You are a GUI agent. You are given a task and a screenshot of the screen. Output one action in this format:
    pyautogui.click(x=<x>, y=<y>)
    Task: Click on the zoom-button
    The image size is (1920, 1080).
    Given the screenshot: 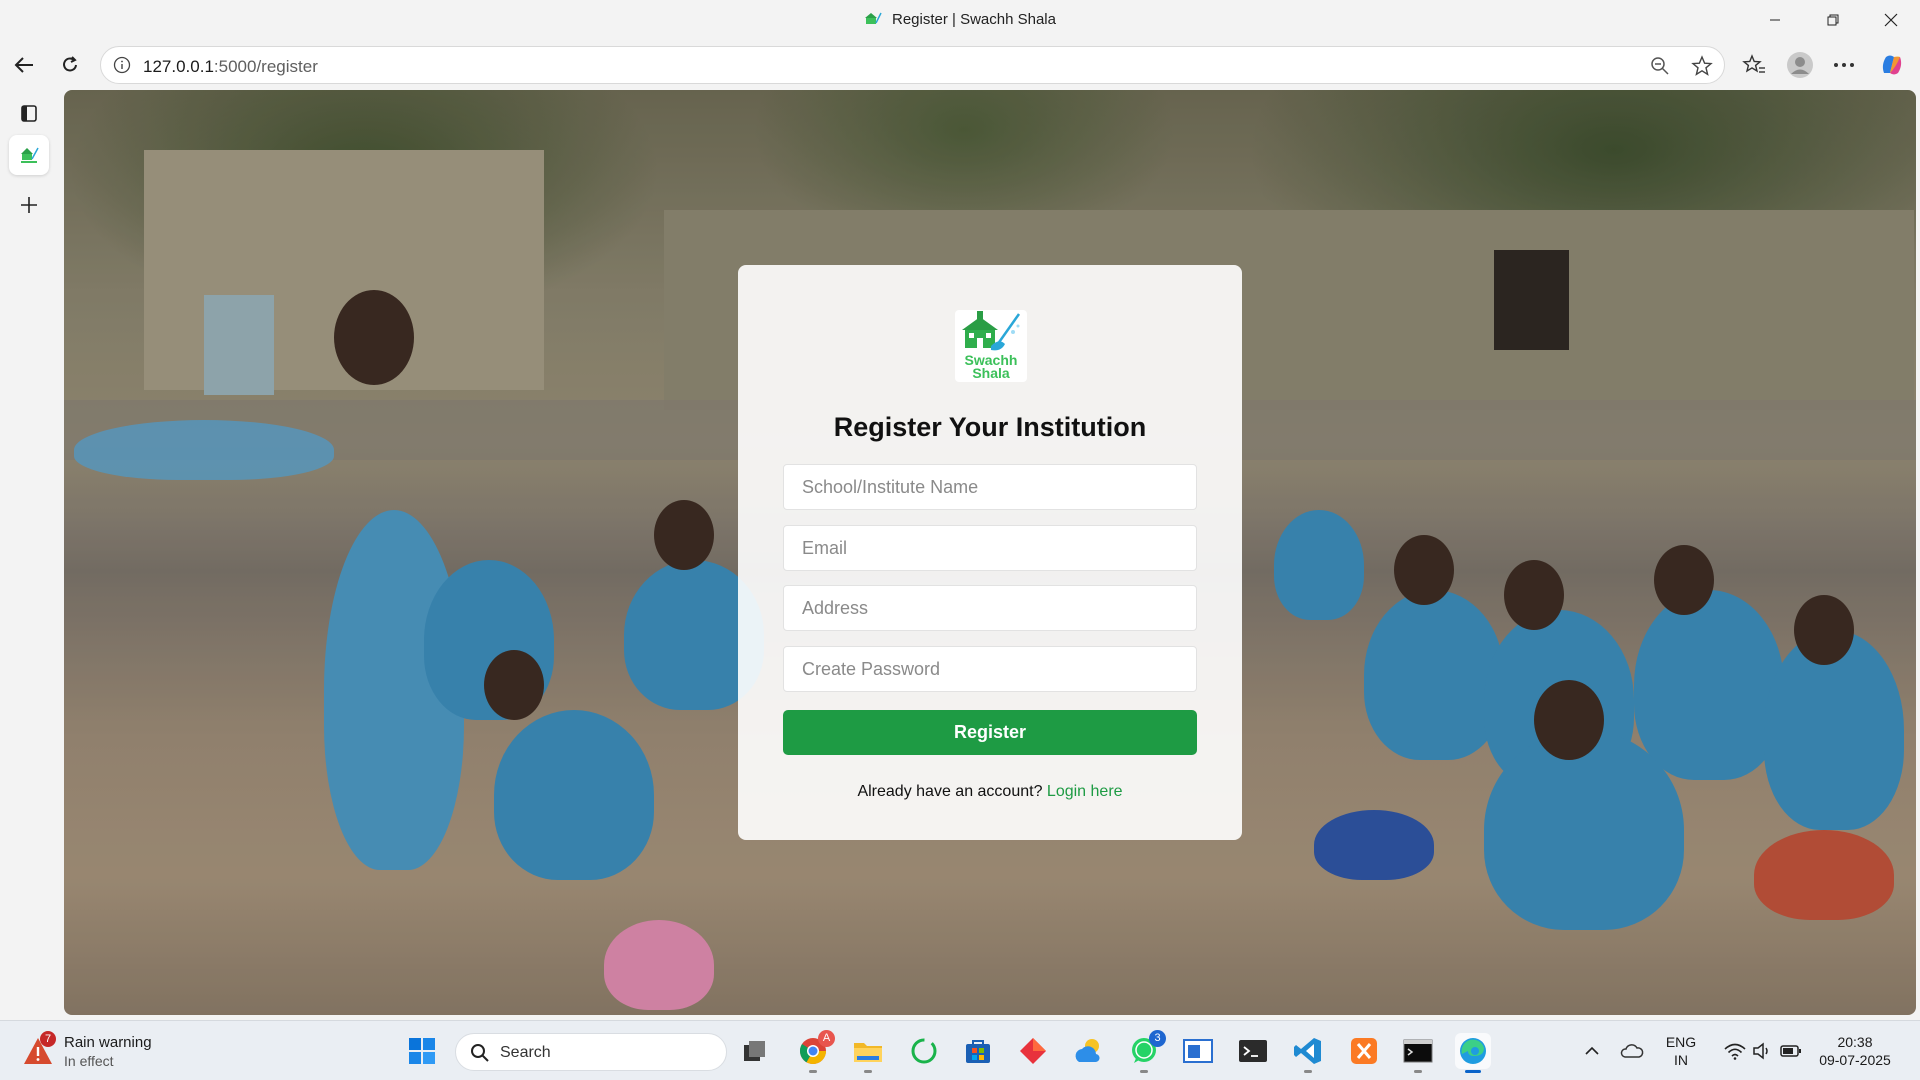 What is the action you would take?
    pyautogui.click(x=1660, y=66)
    